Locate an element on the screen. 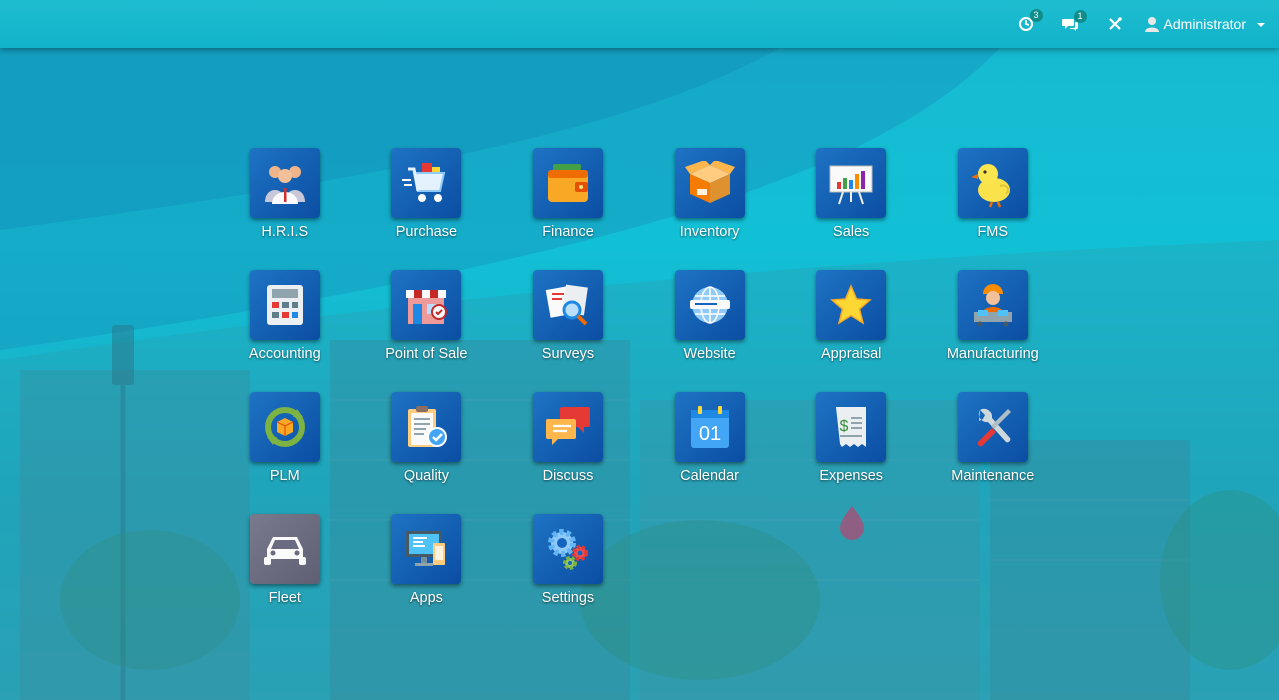 The image size is (1279, 700). app-purchase: Purchase is located at coordinates (427, 209).